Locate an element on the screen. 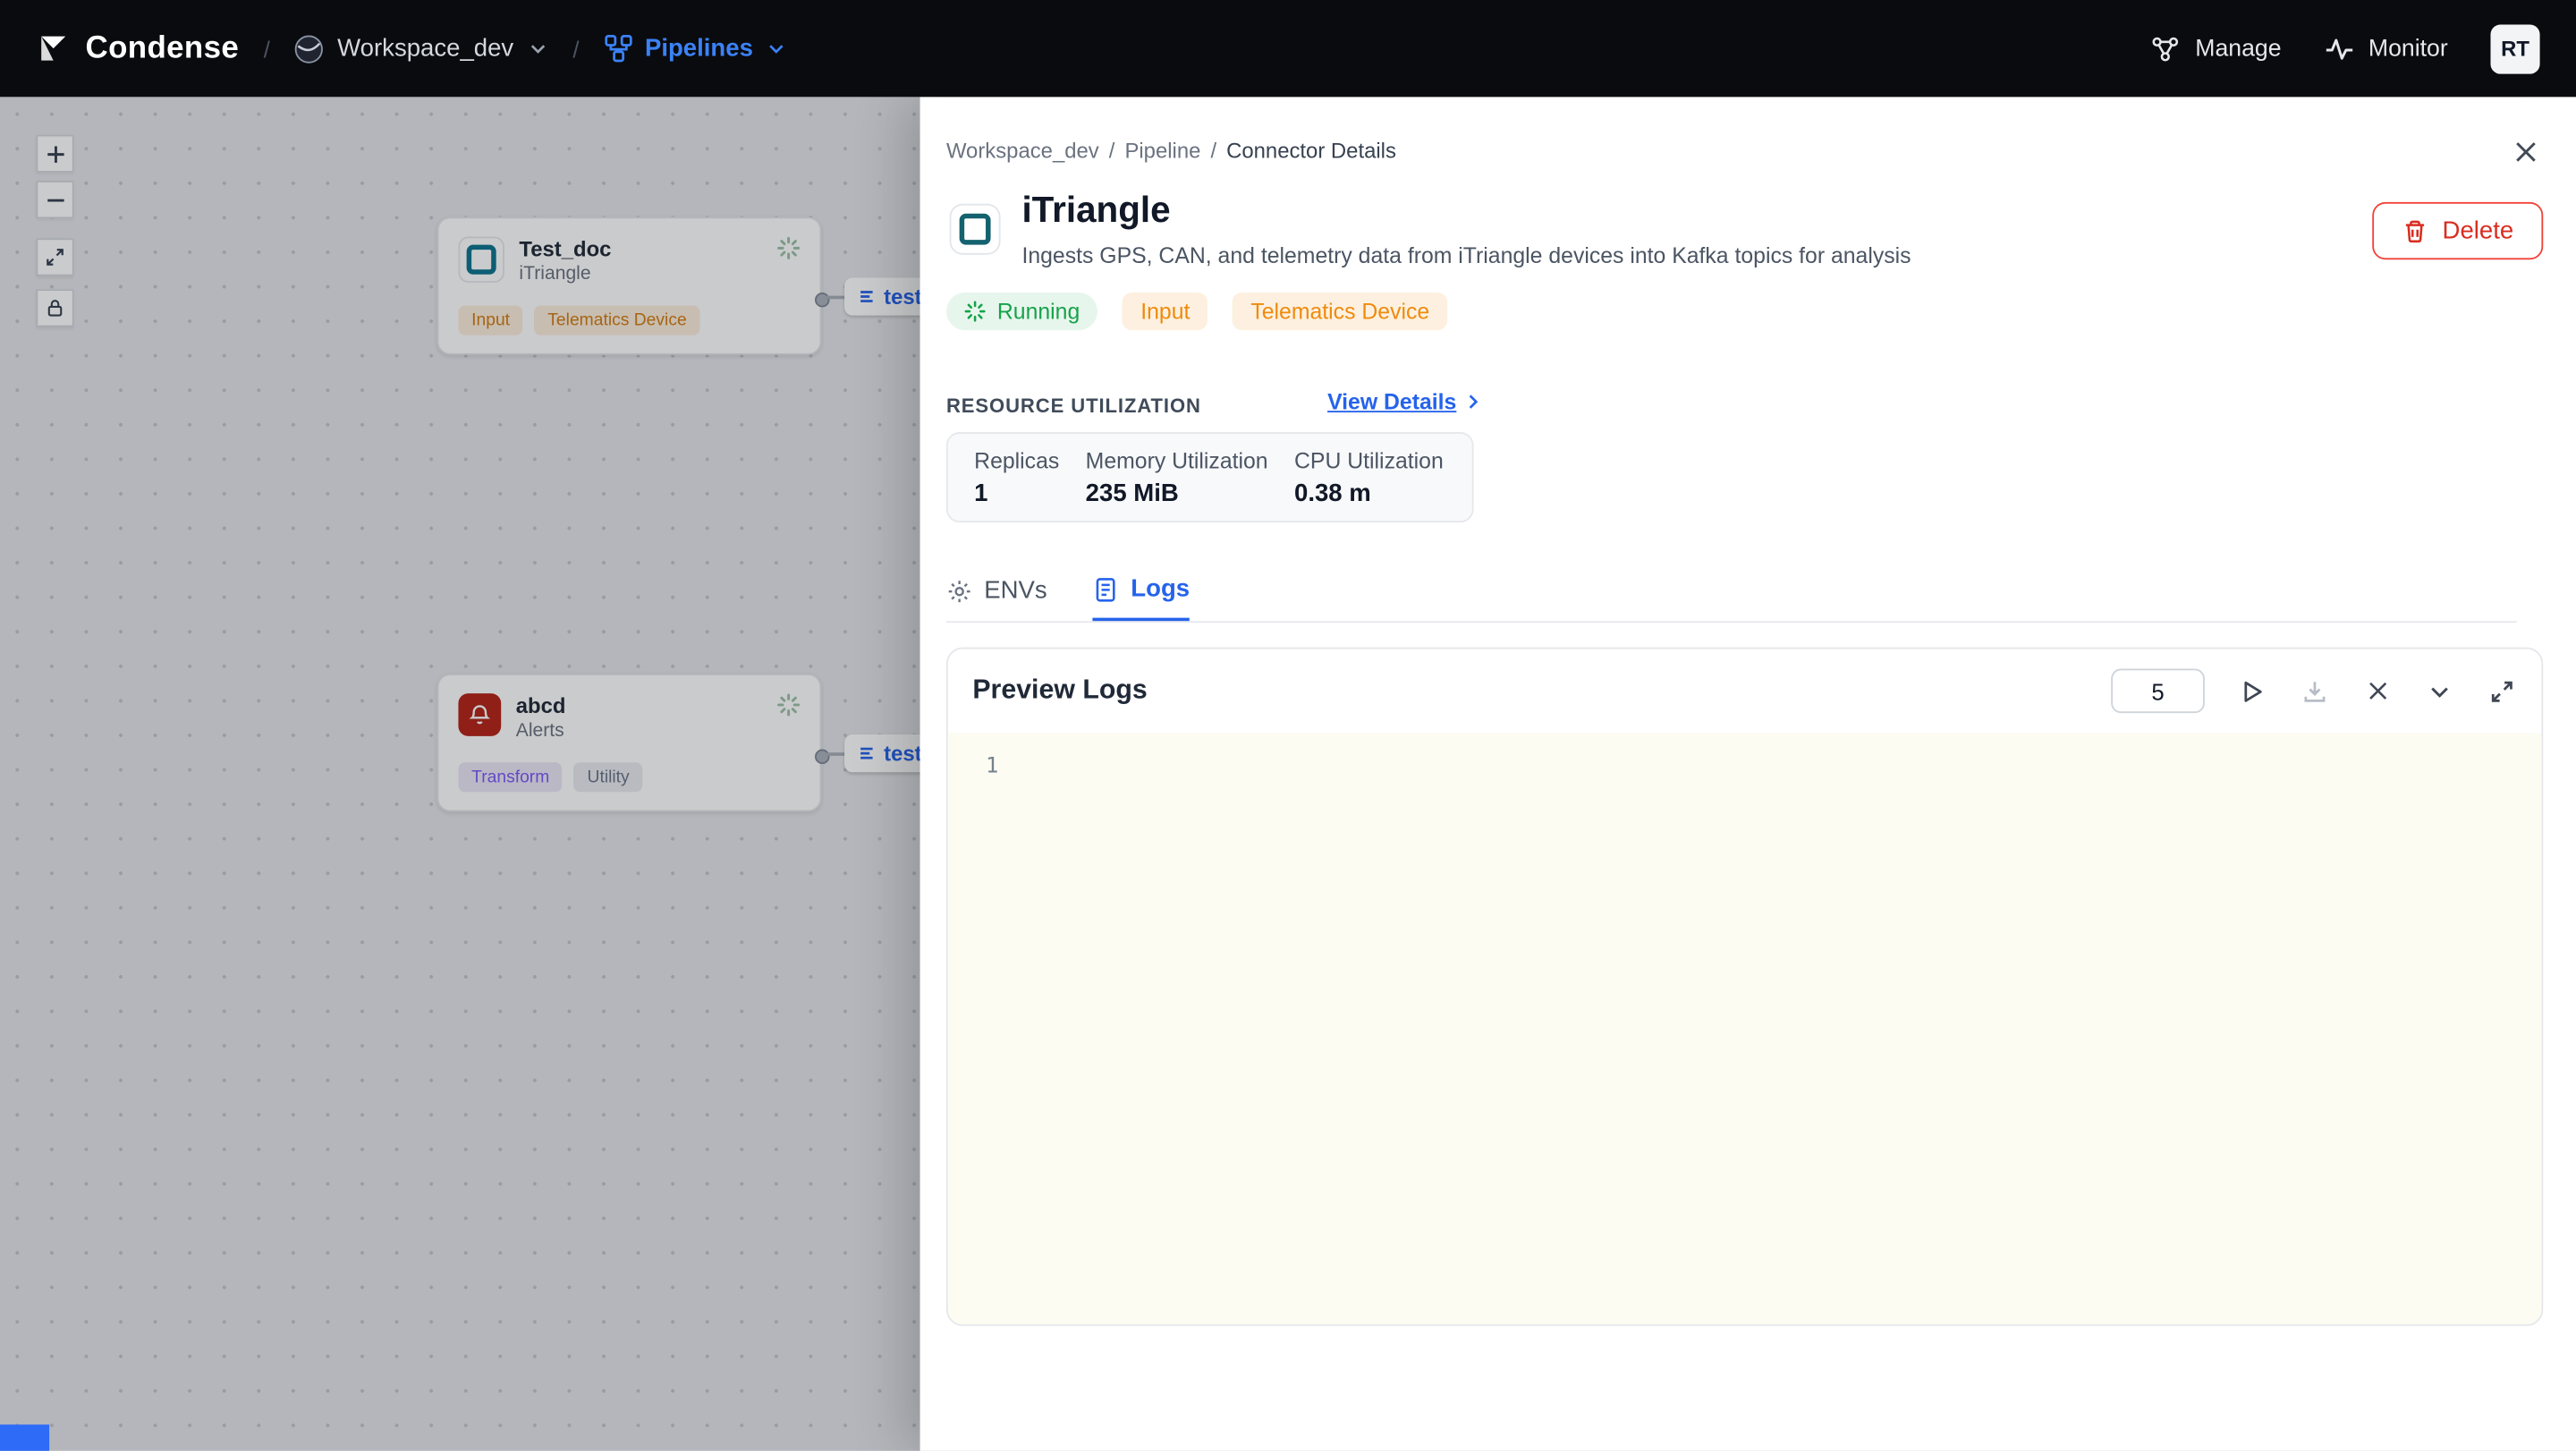  tab-logs: Logs is located at coordinates (1142, 598).